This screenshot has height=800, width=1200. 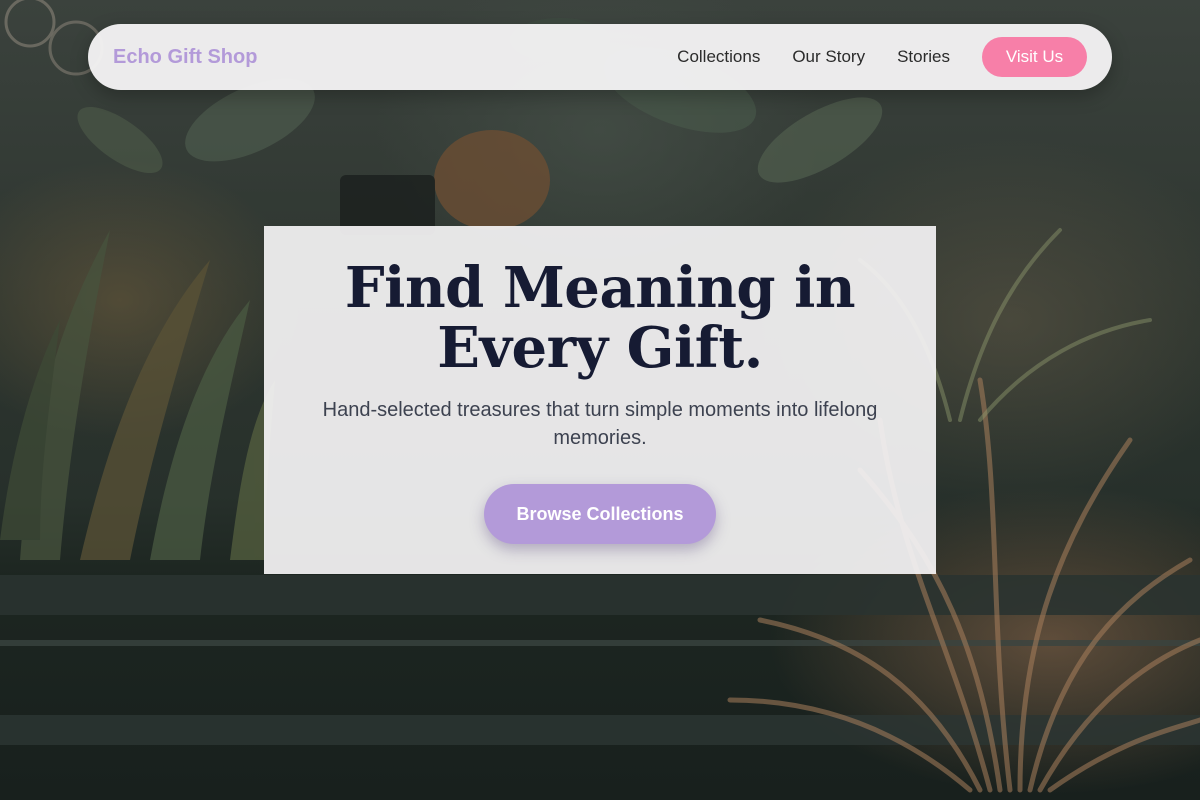 What do you see at coordinates (185, 57) in the screenshot?
I see `brand-logo-link: Echo Gift Shop` at bounding box center [185, 57].